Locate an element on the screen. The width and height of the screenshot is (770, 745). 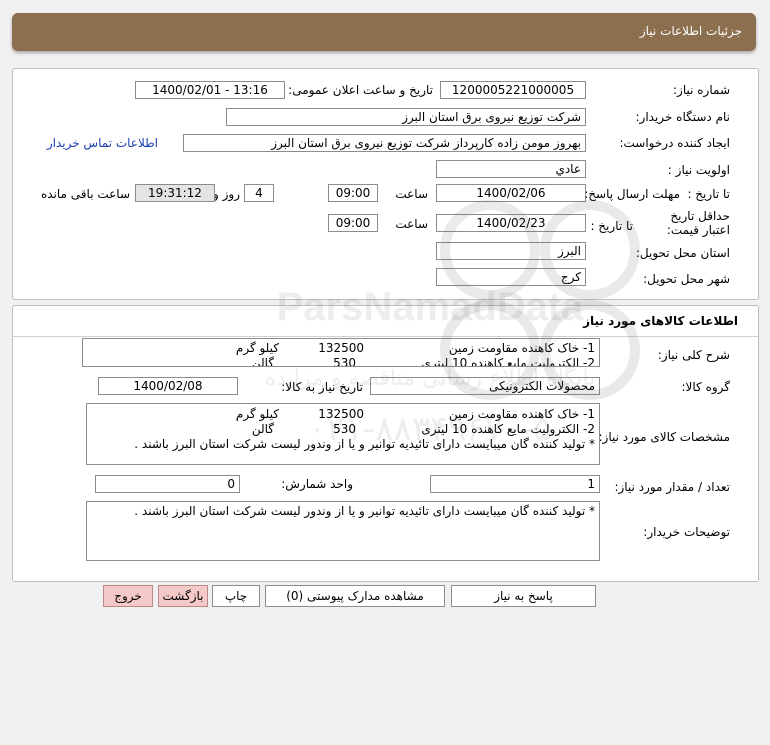
specs-line-name: 2- الکترولیت مایع کاهنده 10 لیتری is located at coordinates (508, 429).